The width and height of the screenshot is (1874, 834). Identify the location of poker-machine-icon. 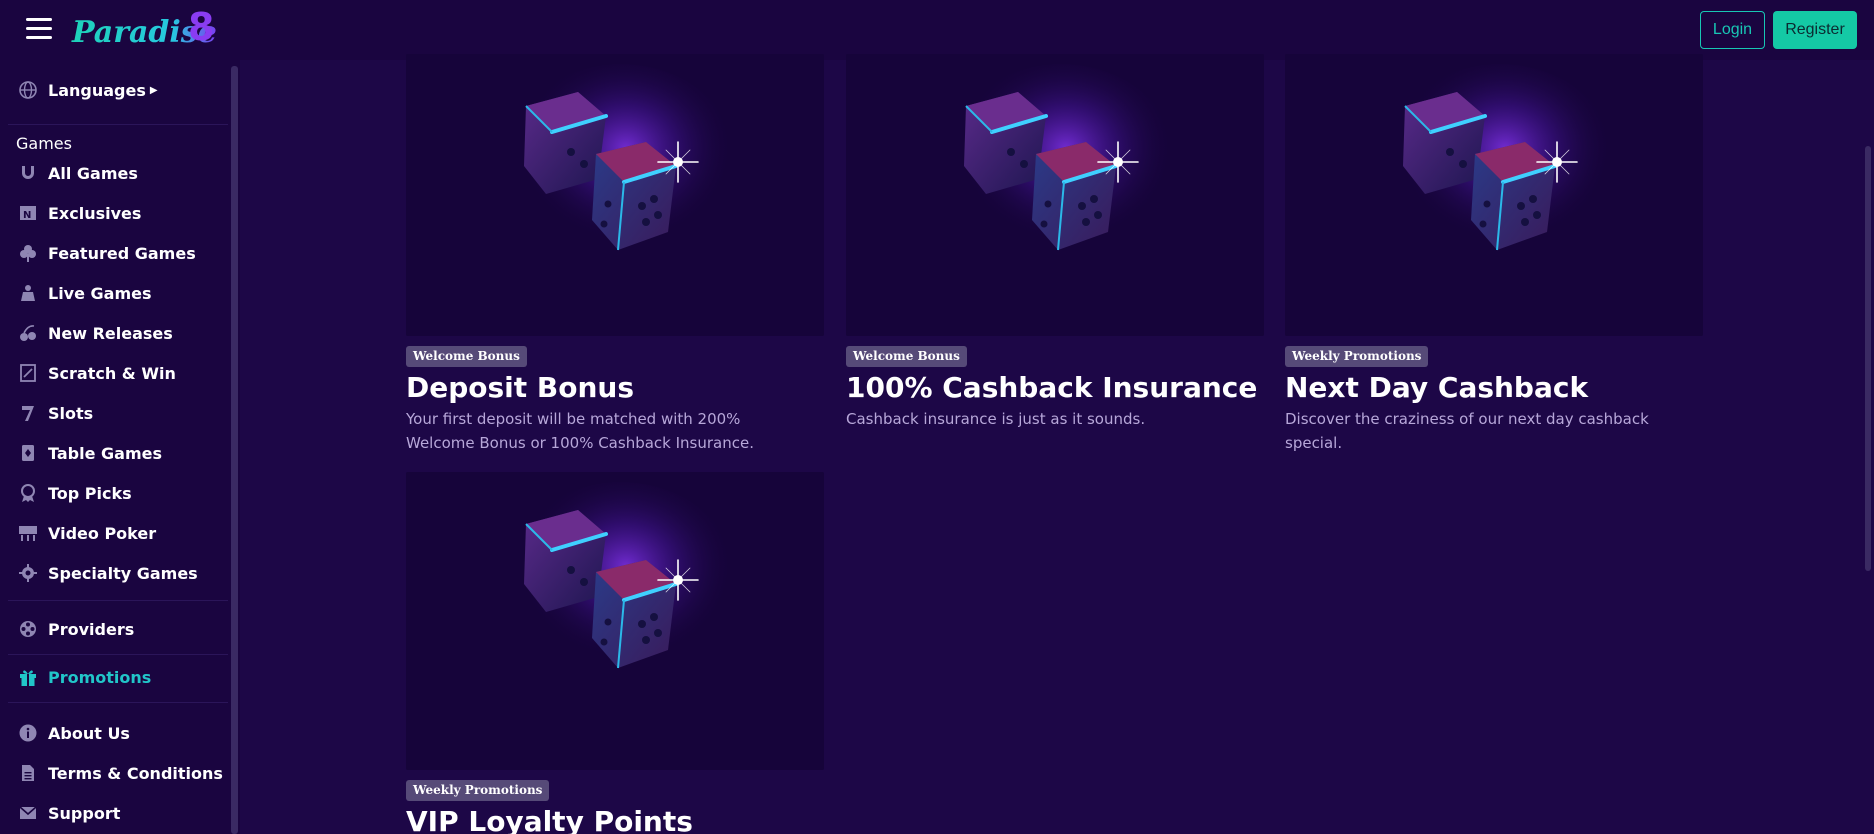
(28, 533).